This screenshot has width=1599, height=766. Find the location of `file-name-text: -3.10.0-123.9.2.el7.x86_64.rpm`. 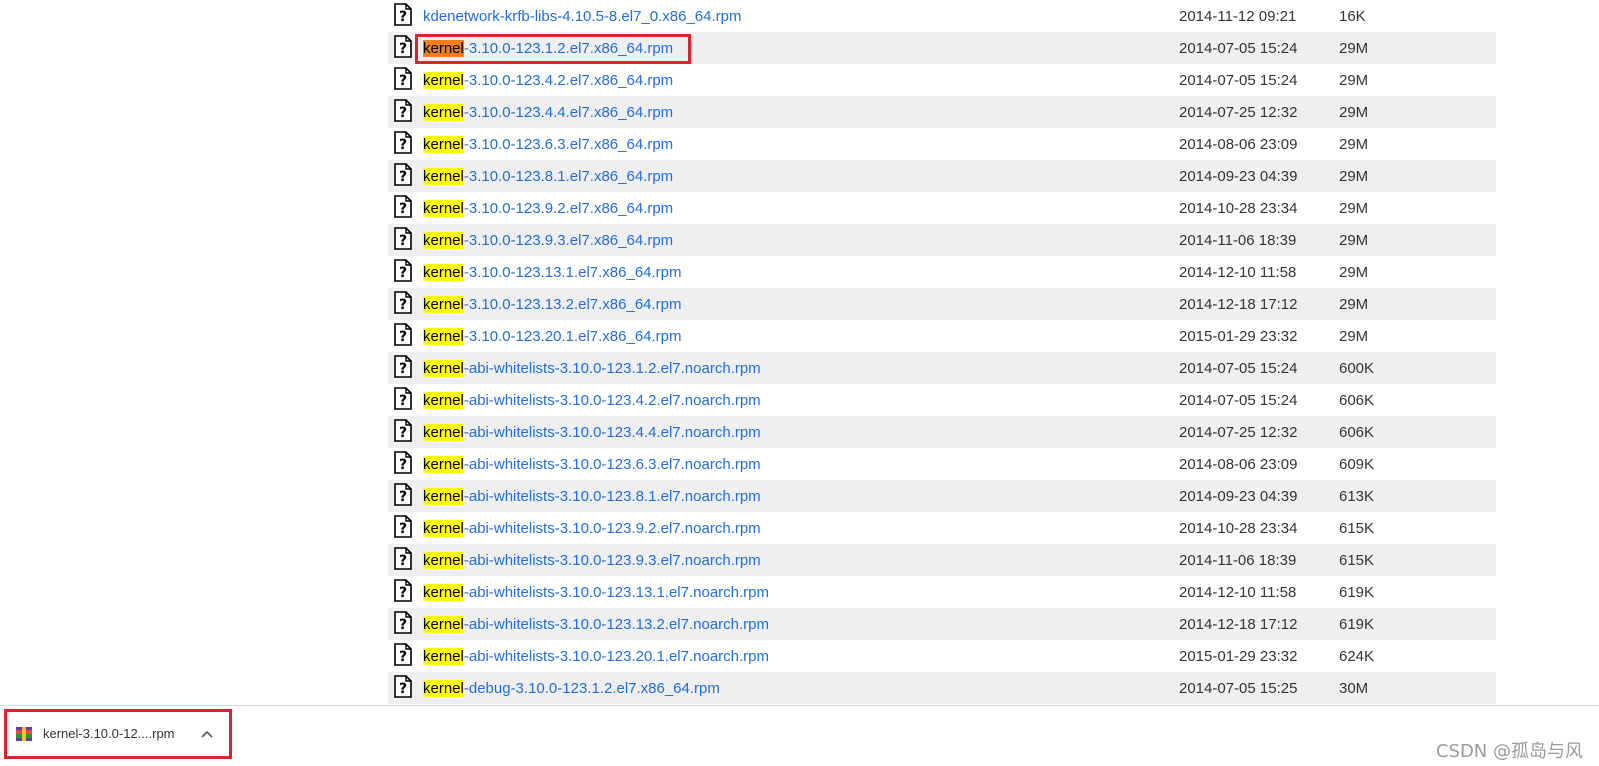

file-name-text: -3.10.0-123.9.2.el7.x86_64.rpm is located at coordinates (568, 208).